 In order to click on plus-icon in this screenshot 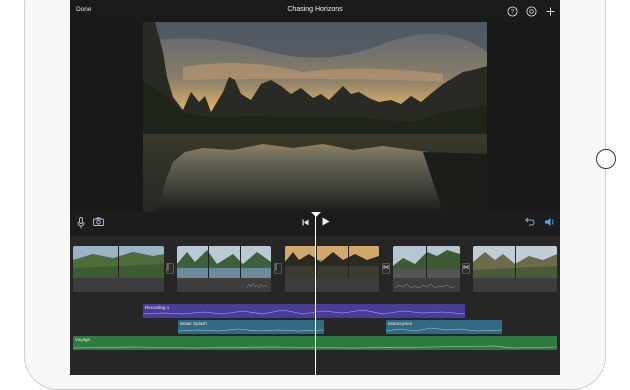, I will do `click(550, 11)`.